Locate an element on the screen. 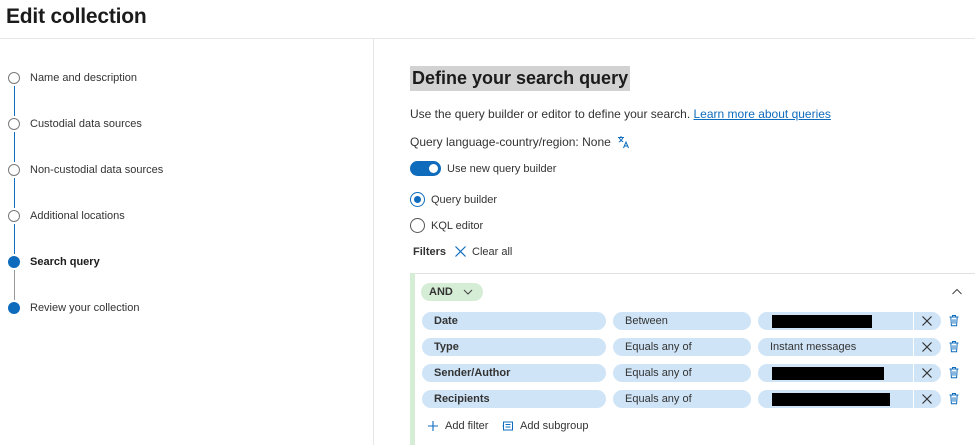 This screenshot has height=445, width=975. field-chip: Type is located at coordinates (514, 347).